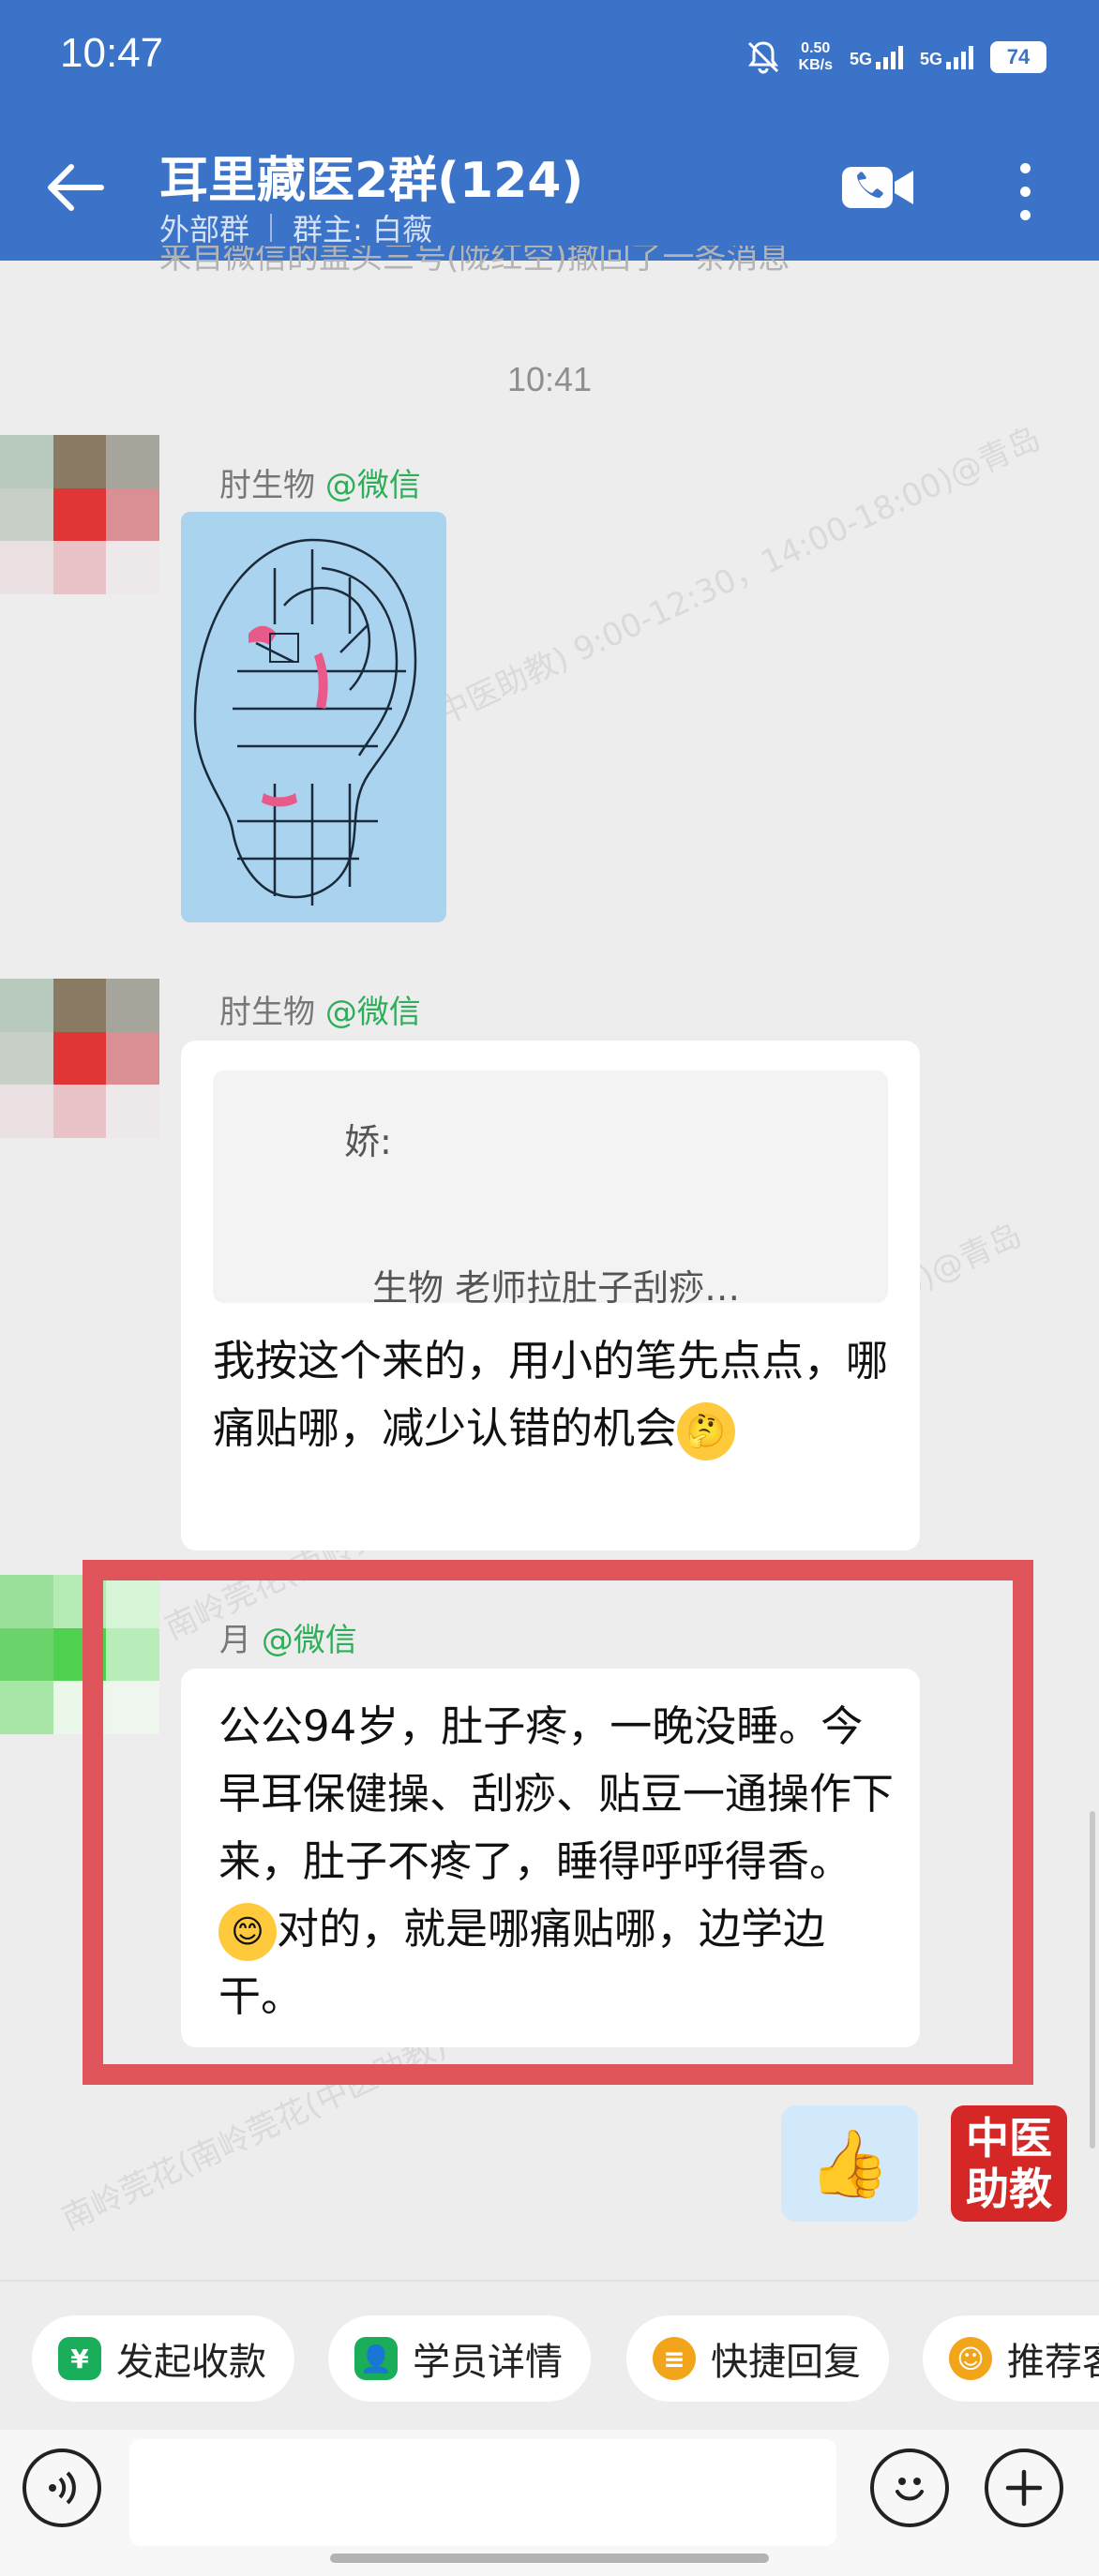 This screenshot has width=1099, height=2576. I want to click on thumbs-up-emoji-icon: 👍, so click(849, 2163).